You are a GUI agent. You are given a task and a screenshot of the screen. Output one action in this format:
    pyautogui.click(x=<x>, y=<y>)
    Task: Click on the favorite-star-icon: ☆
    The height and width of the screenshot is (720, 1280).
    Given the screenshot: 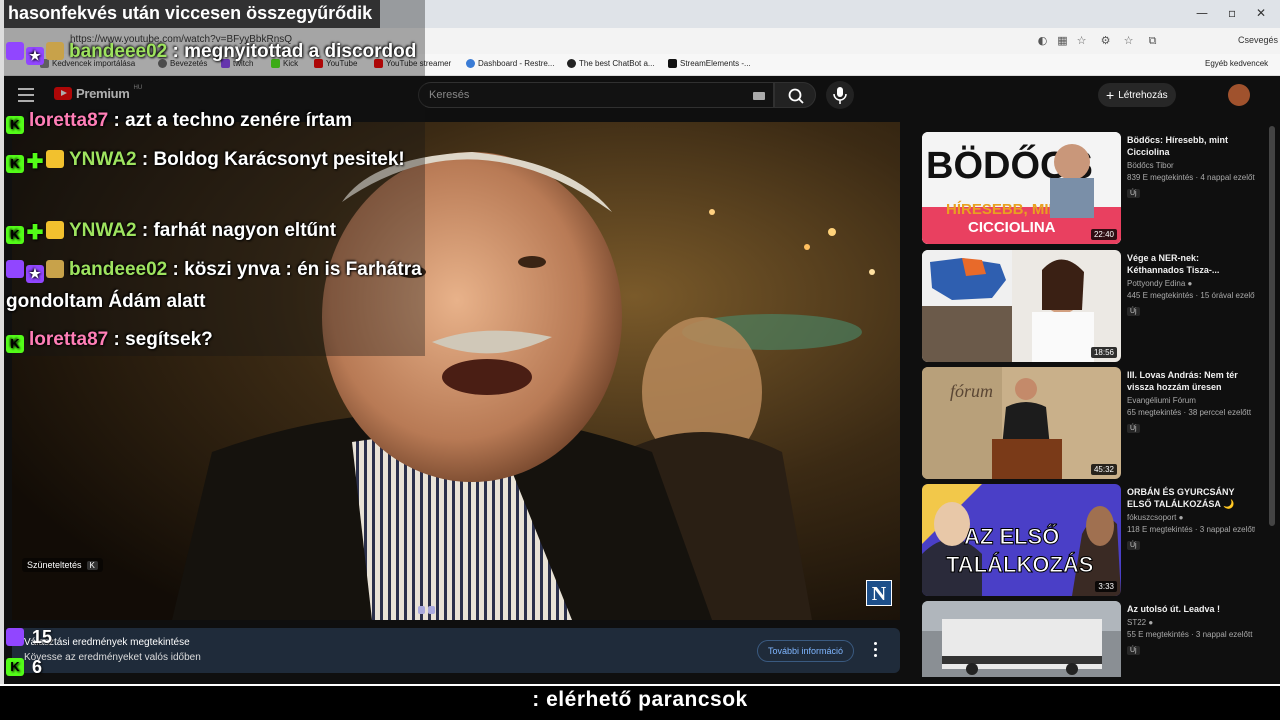 What is the action you would take?
    pyautogui.click(x=1081, y=40)
    